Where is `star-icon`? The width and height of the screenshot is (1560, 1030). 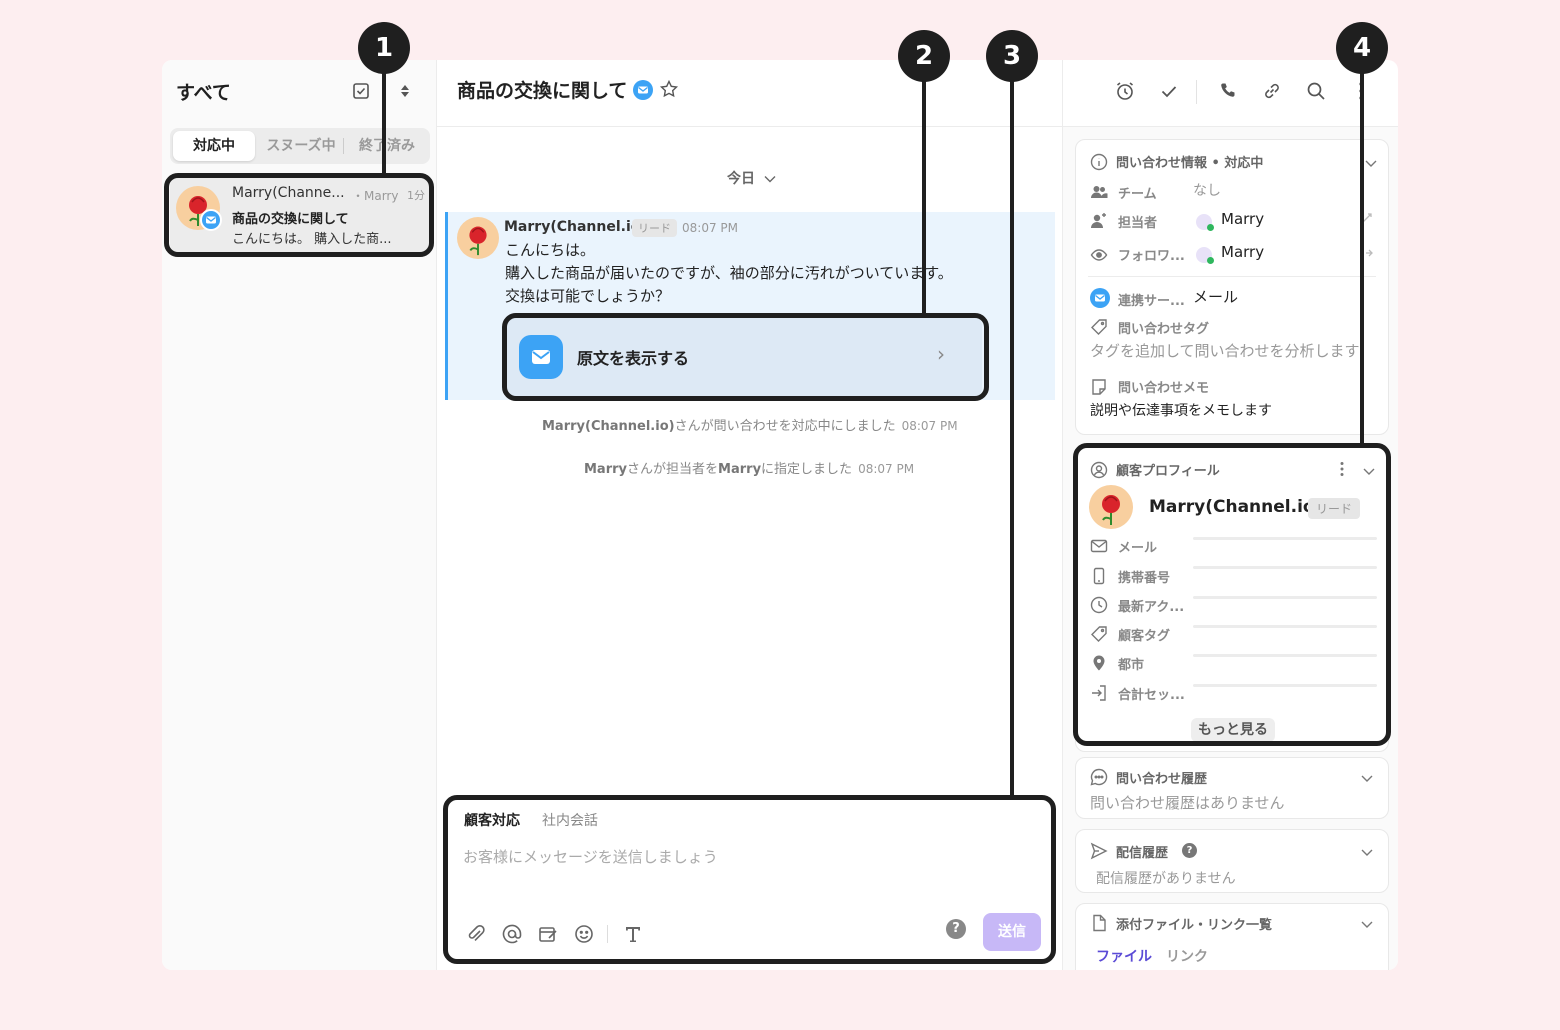
star-icon is located at coordinates (669, 89).